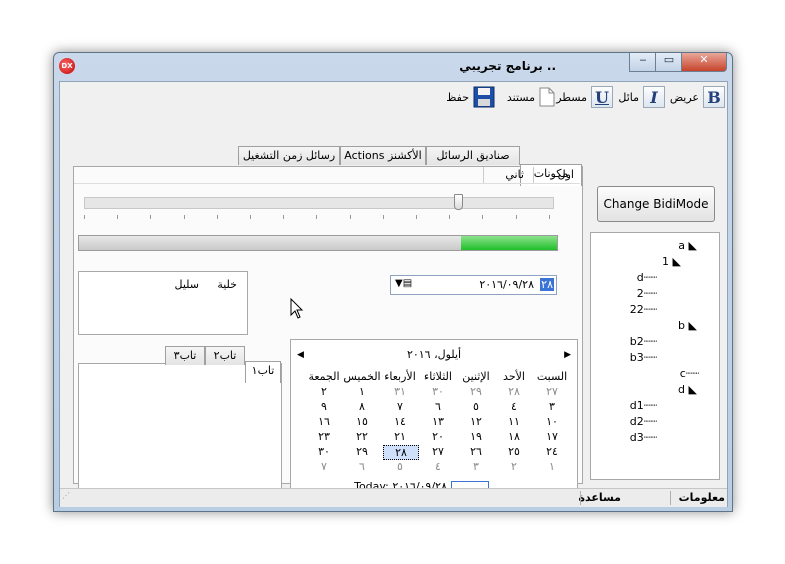 This screenshot has width=785, height=564. Describe the element at coordinates (225, 355) in the screenshot. I see `inner-tab-2: تاب٢` at that location.